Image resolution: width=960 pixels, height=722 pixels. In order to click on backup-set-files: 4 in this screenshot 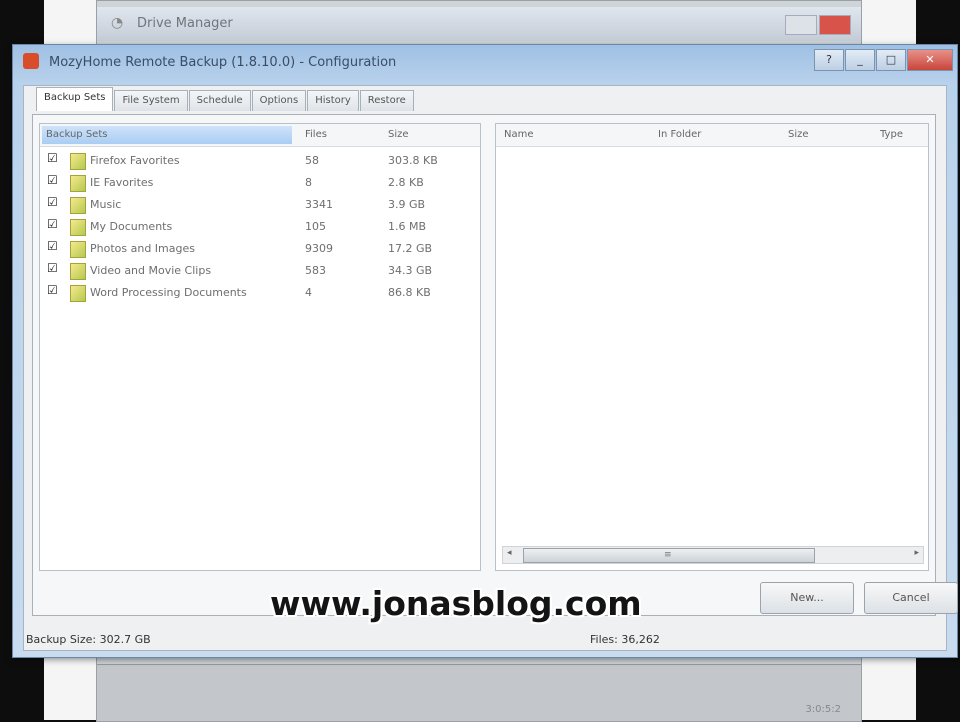, I will do `click(308, 292)`.